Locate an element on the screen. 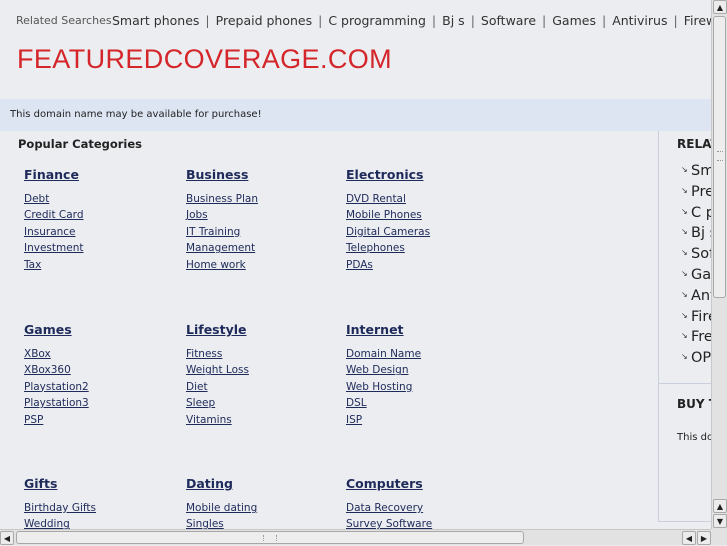 The height and width of the screenshot is (546, 727). related-panel-link: Fire is located at coordinates (696, 317).